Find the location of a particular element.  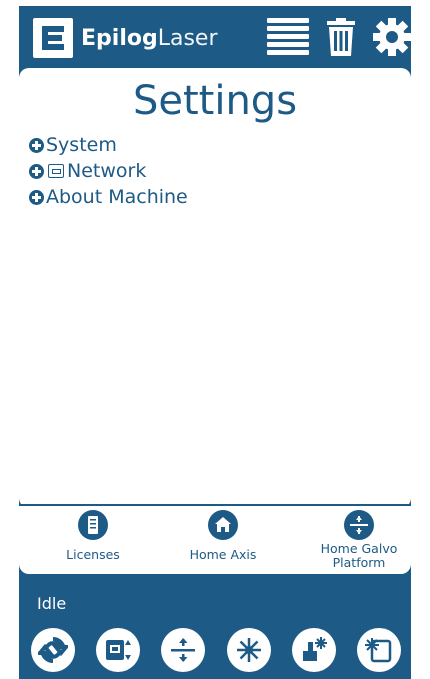

settings-item-label: System is located at coordinates (81, 145).